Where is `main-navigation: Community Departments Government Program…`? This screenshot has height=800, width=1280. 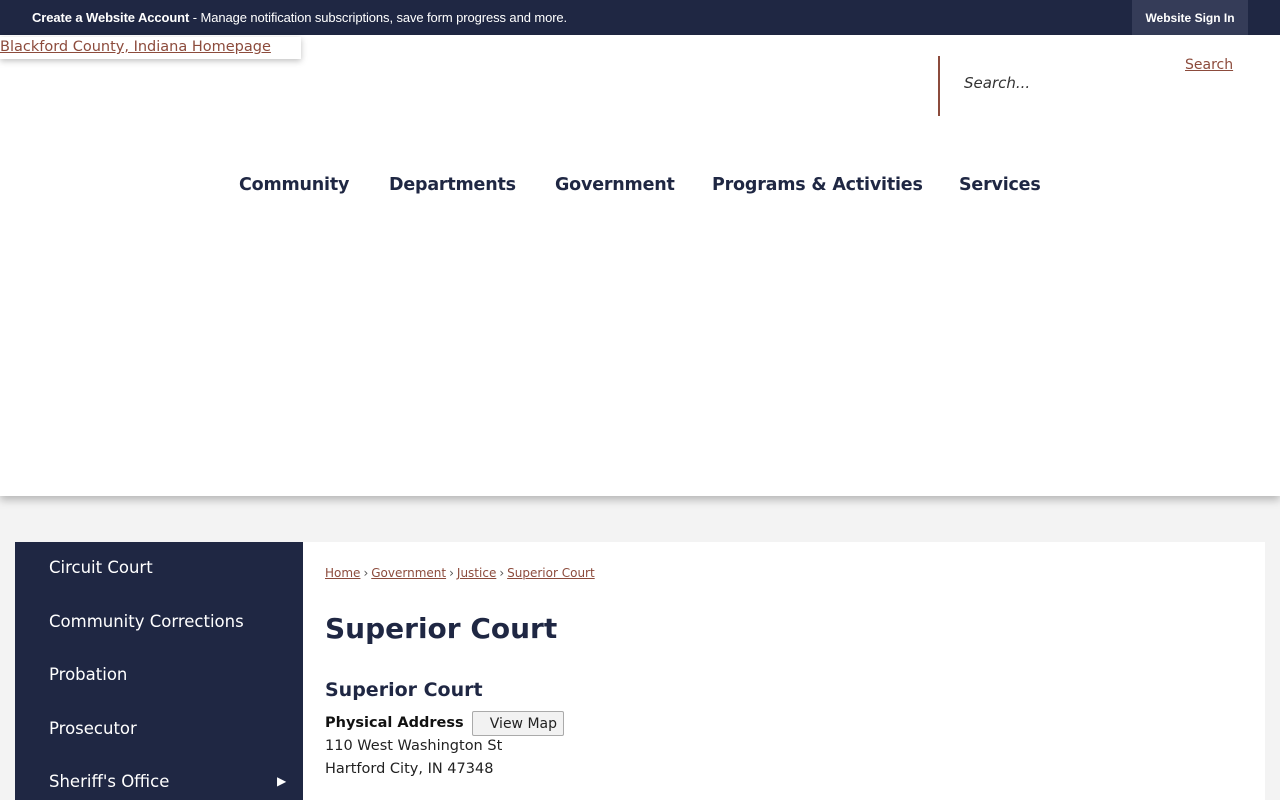 main-navigation: Community Departments Government Program… is located at coordinates (640, 187).